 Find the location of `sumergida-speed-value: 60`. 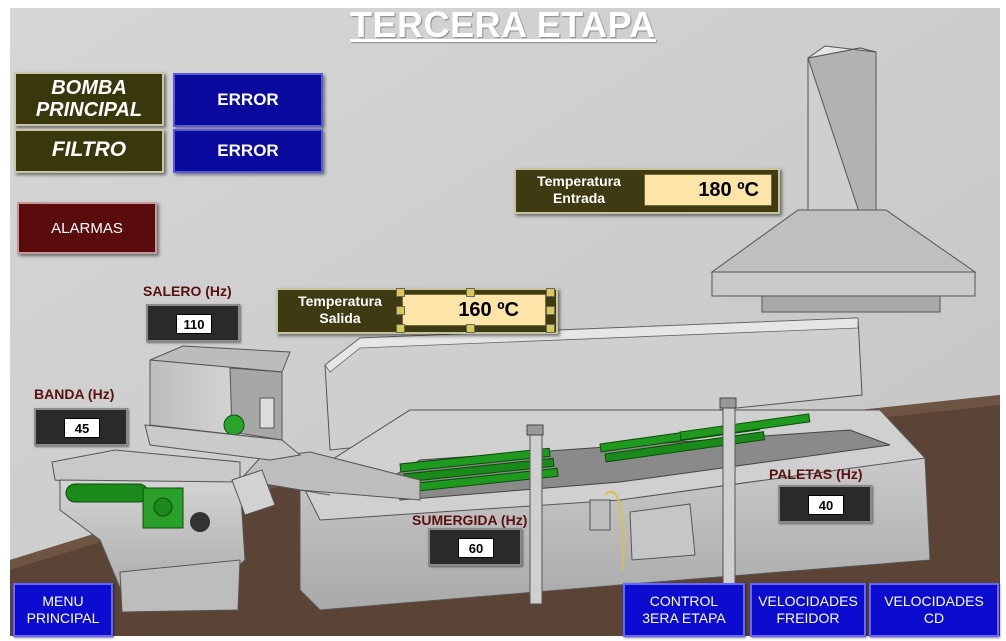

sumergida-speed-value: 60 is located at coordinates (476, 548).